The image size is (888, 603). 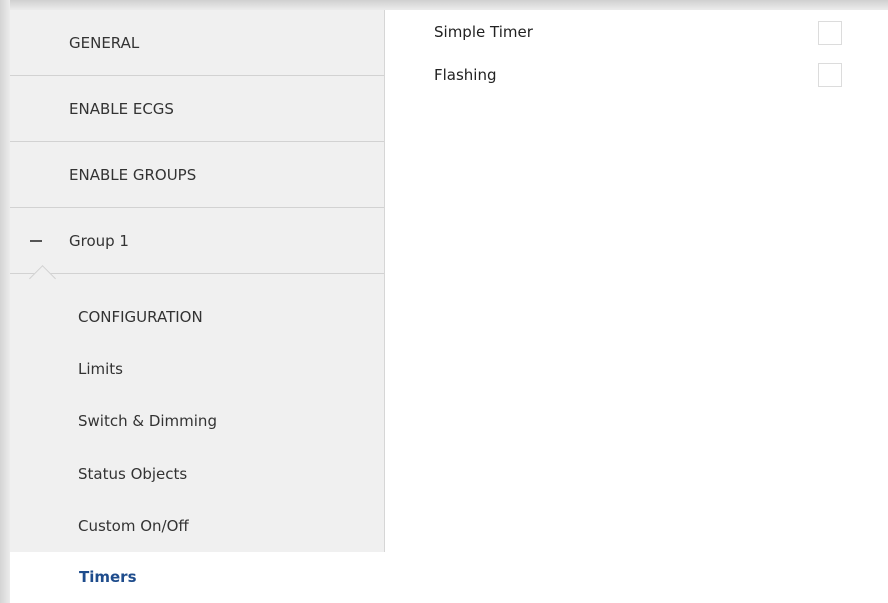 I want to click on window-shadow-left, so click(x=5, y=301).